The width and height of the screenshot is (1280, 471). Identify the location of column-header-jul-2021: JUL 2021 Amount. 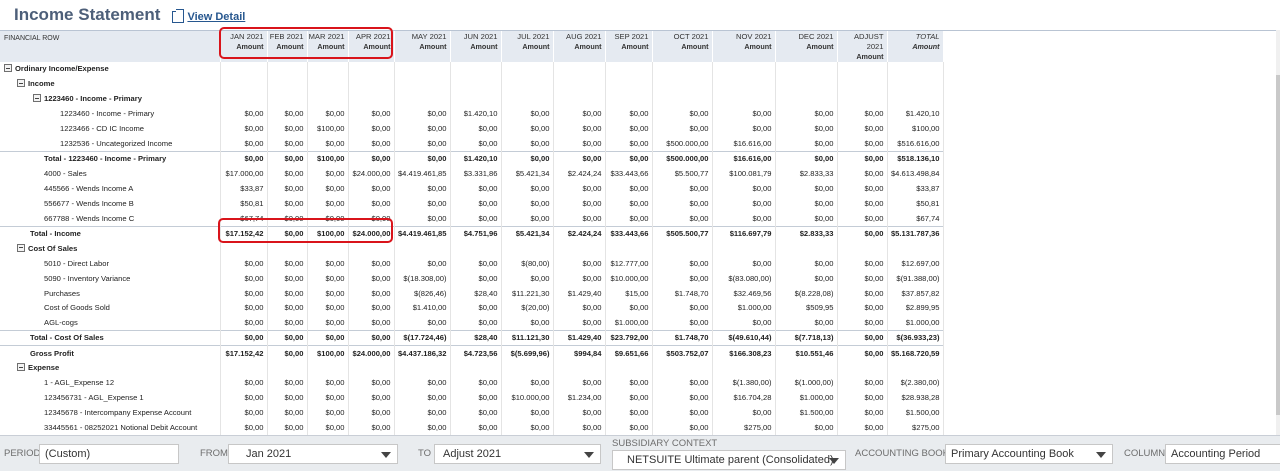
(527, 46).